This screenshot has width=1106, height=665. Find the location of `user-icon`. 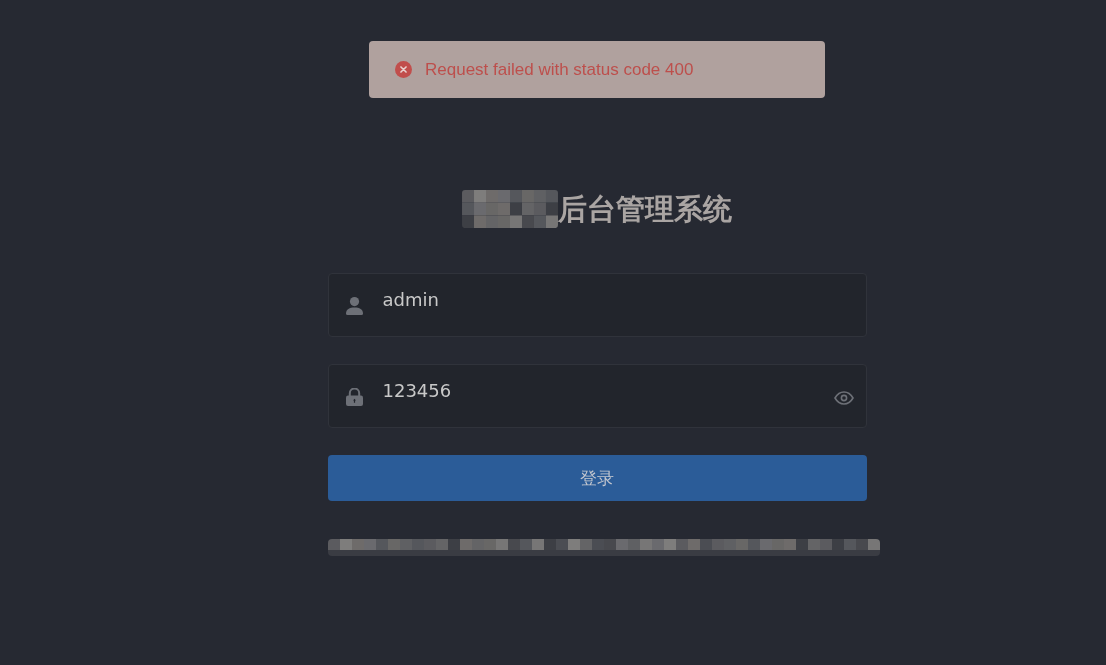

user-icon is located at coordinates (354, 306).